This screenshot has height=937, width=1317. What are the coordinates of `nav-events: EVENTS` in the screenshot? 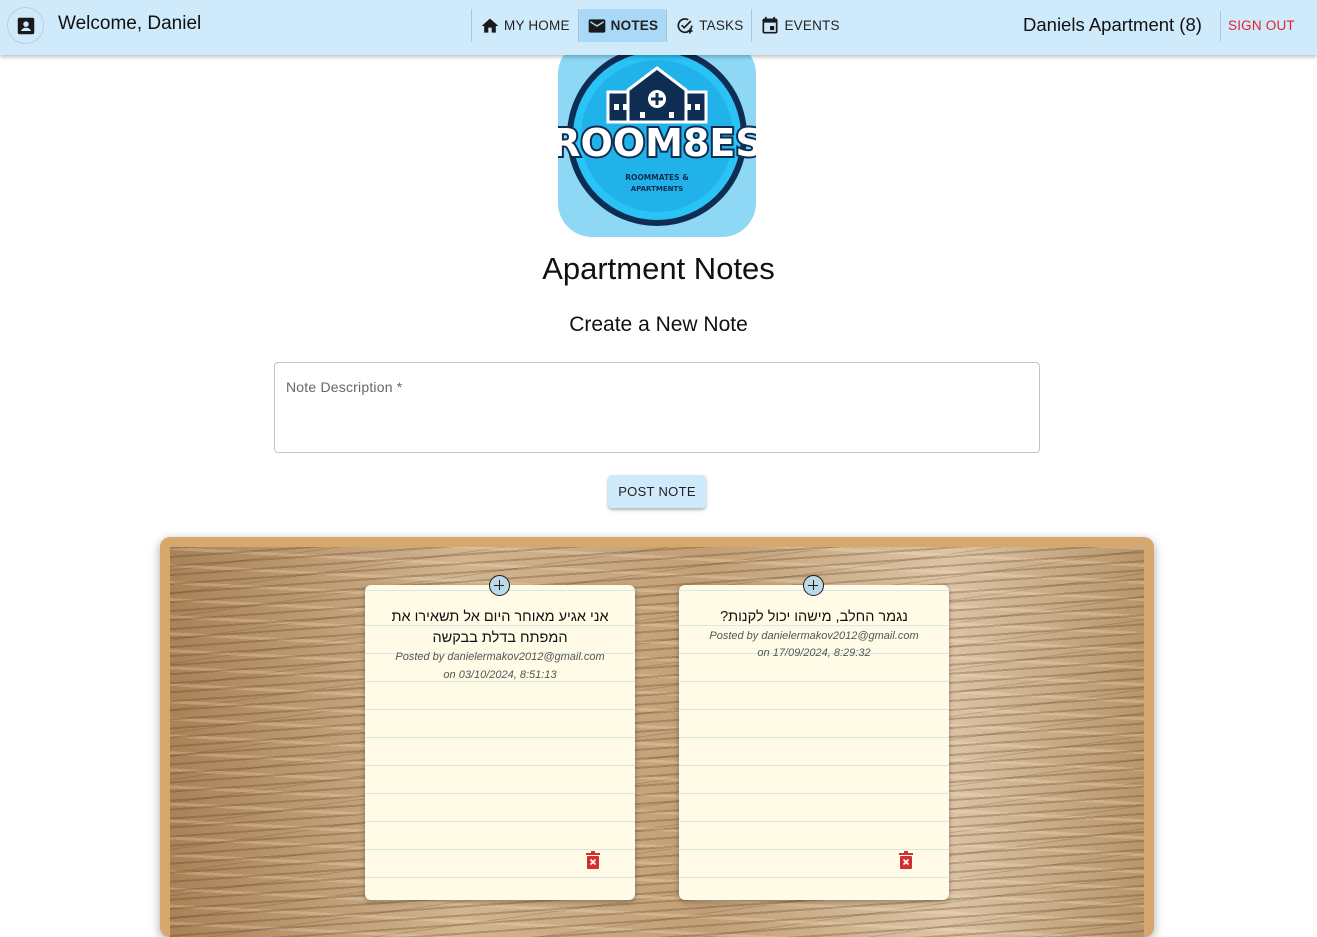 It's located at (799, 25).